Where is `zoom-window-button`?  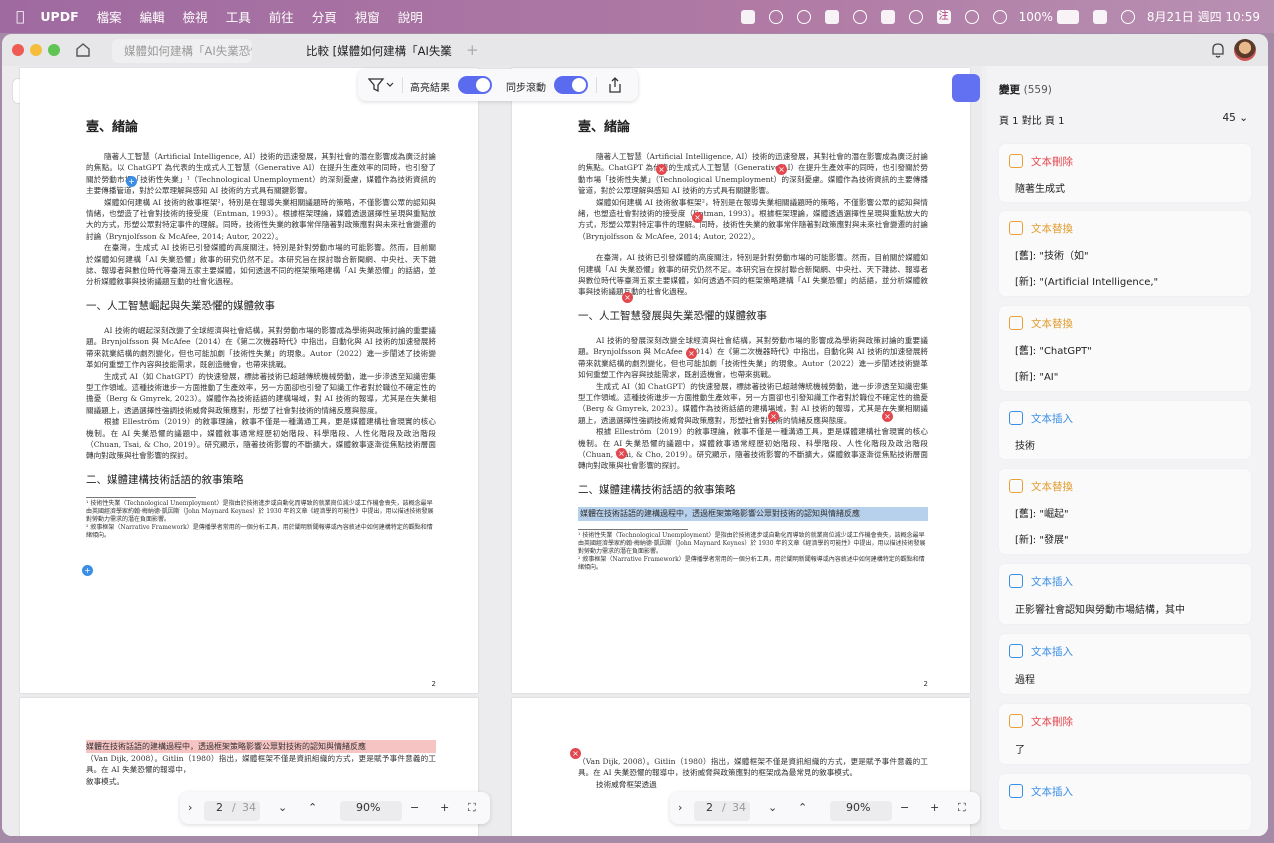 zoom-window-button is located at coordinates (54, 50).